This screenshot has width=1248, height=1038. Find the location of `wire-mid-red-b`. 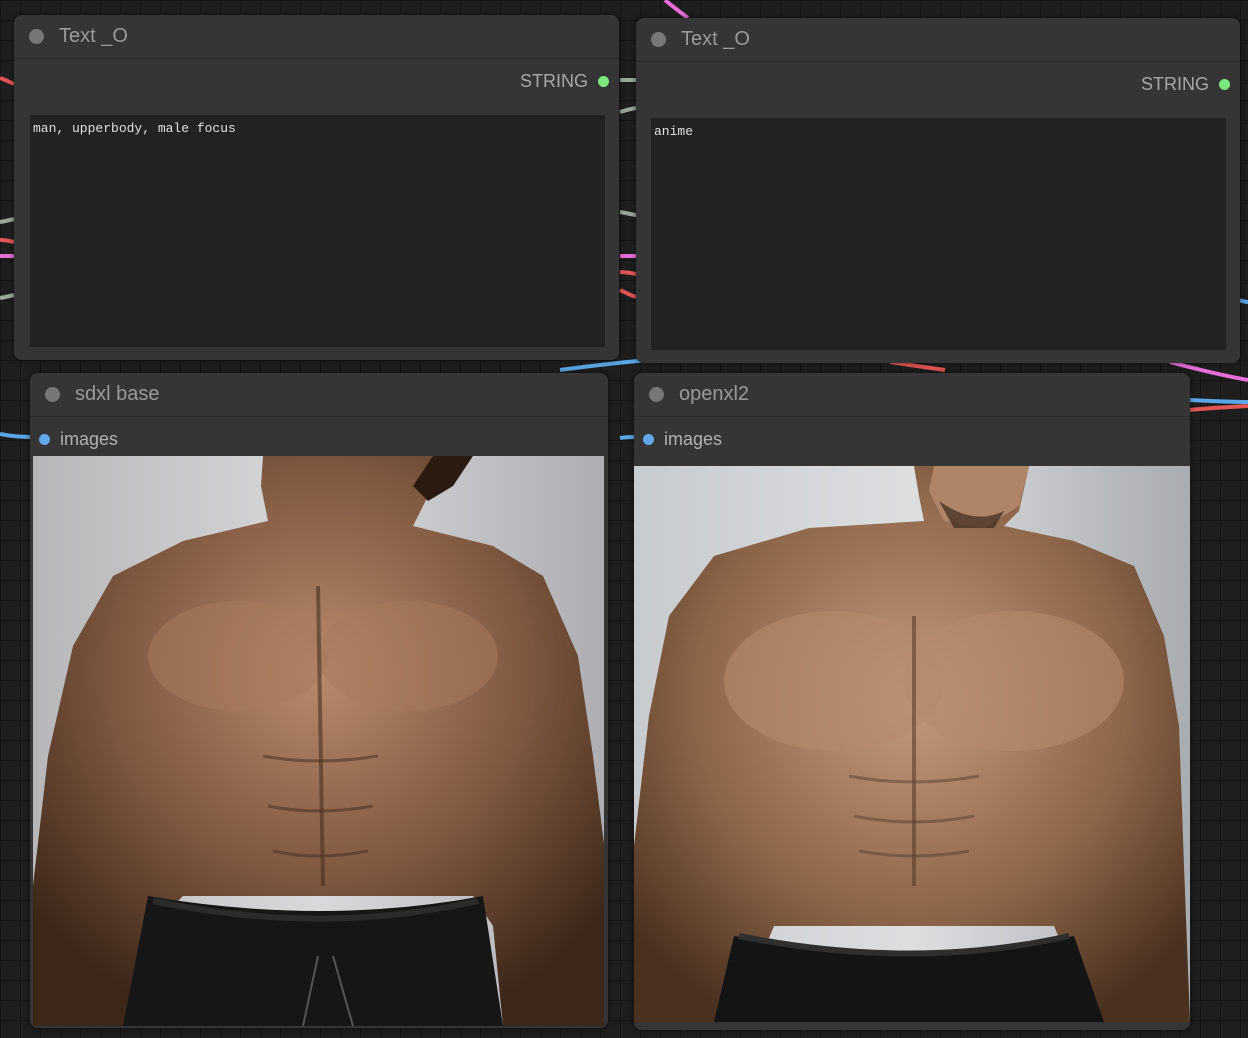

wire-mid-red-b is located at coordinates (628, 293).